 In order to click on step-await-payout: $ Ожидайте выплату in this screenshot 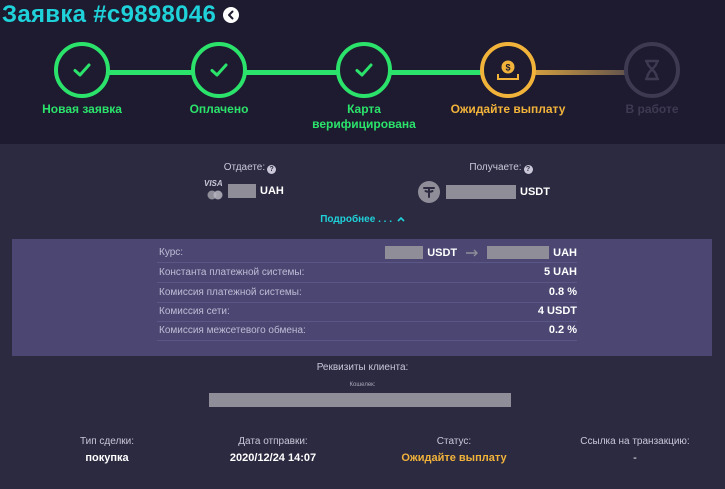, I will do `click(508, 79)`.